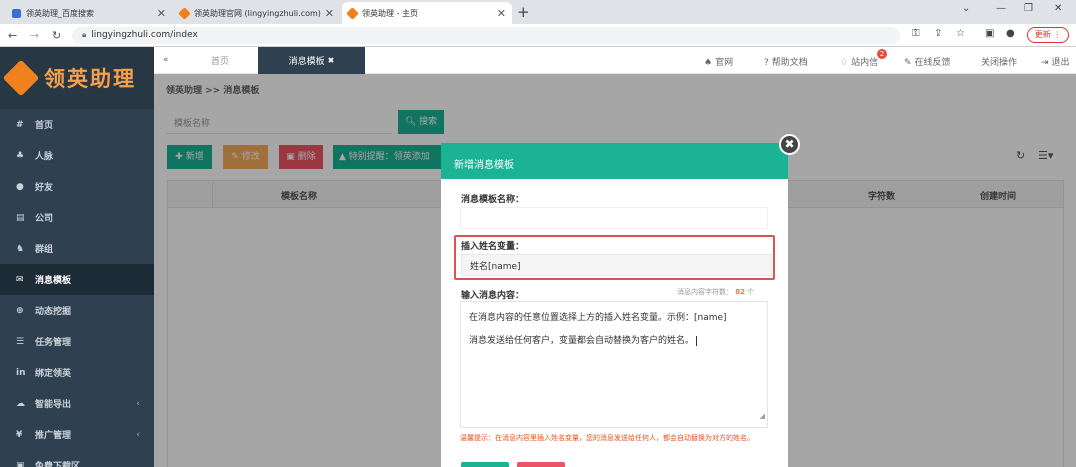  I want to click on resize-handle-icon: ◢, so click(762, 416).